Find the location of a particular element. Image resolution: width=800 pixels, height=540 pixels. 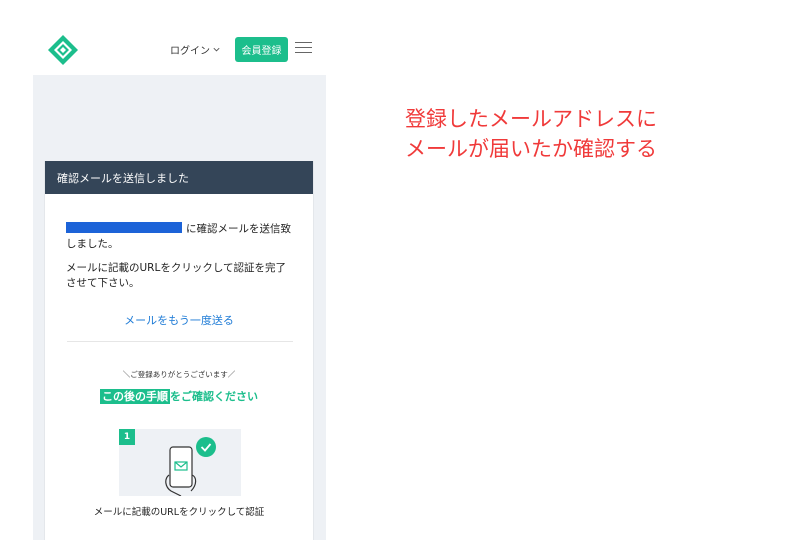

instruction-text: メールに記載のURLをクリックして認証を完了させて下さい。 is located at coordinates (176, 275).